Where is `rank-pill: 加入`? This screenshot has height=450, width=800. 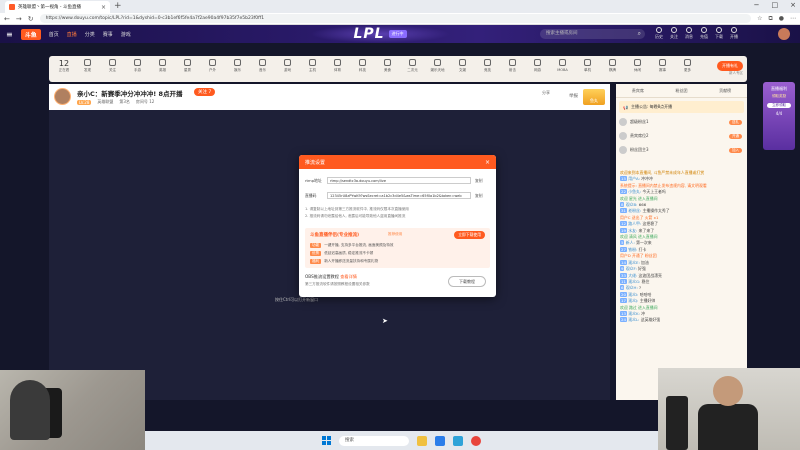
rank-pill: 加入 is located at coordinates (735, 150).